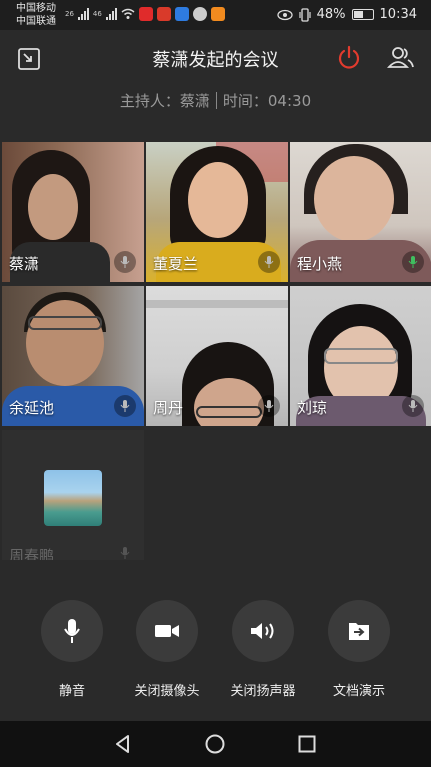 This screenshot has height=767, width=431. I want to click on share-document-icon, so click(359, 631).